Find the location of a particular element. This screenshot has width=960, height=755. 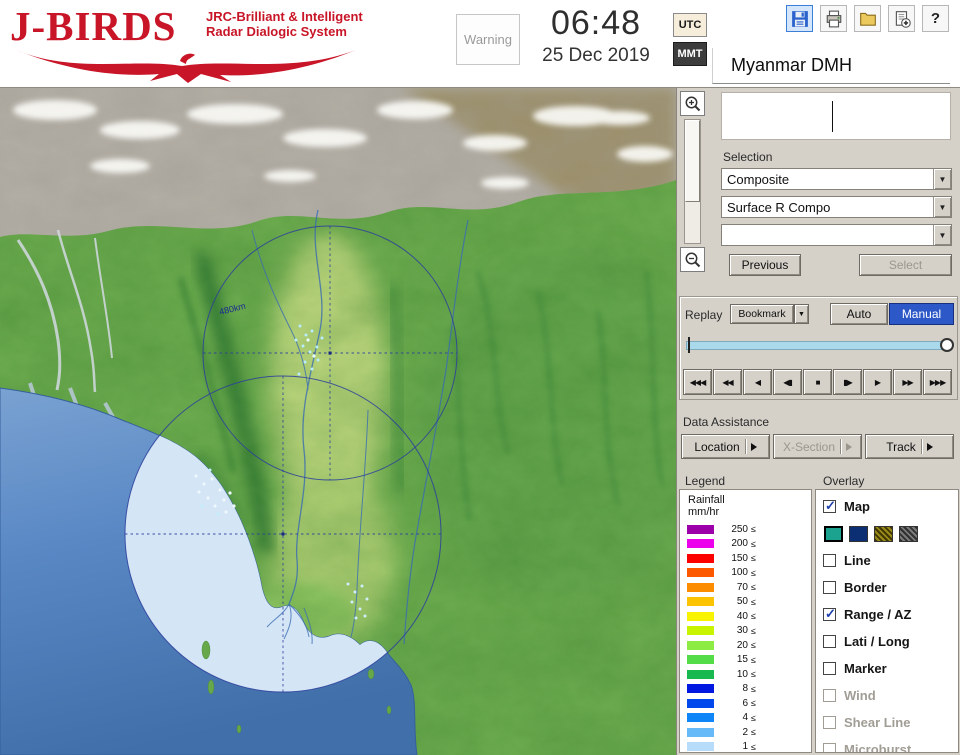

legend-value: 200 is located at coordinates (739, 544).